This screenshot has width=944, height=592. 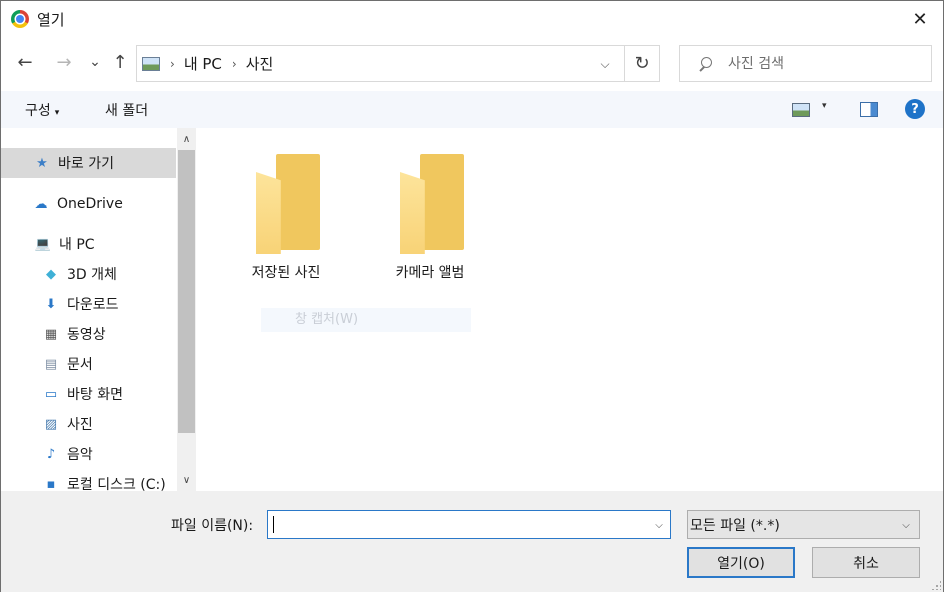 I want to click on navigation-bar: ← → ⌄ ↑ › 내 PC › 사진 ⌵ ↻, so click(x=472, y=64).